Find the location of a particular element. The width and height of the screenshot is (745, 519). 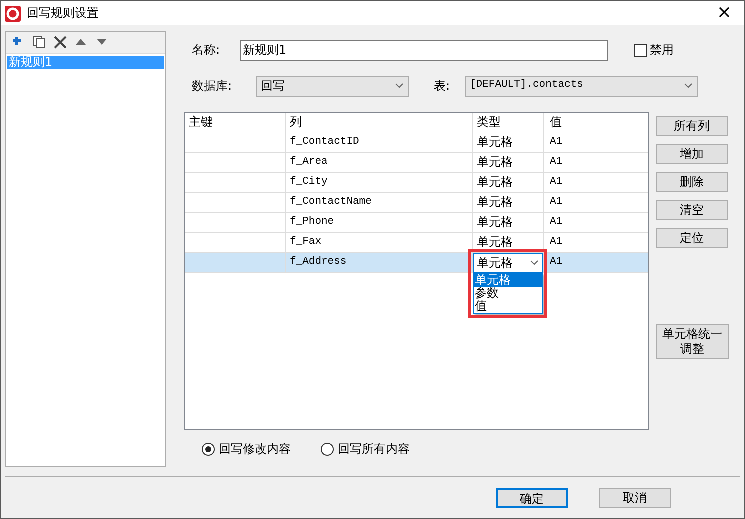

name-label: 名称: is located at coordinates (207, 50).